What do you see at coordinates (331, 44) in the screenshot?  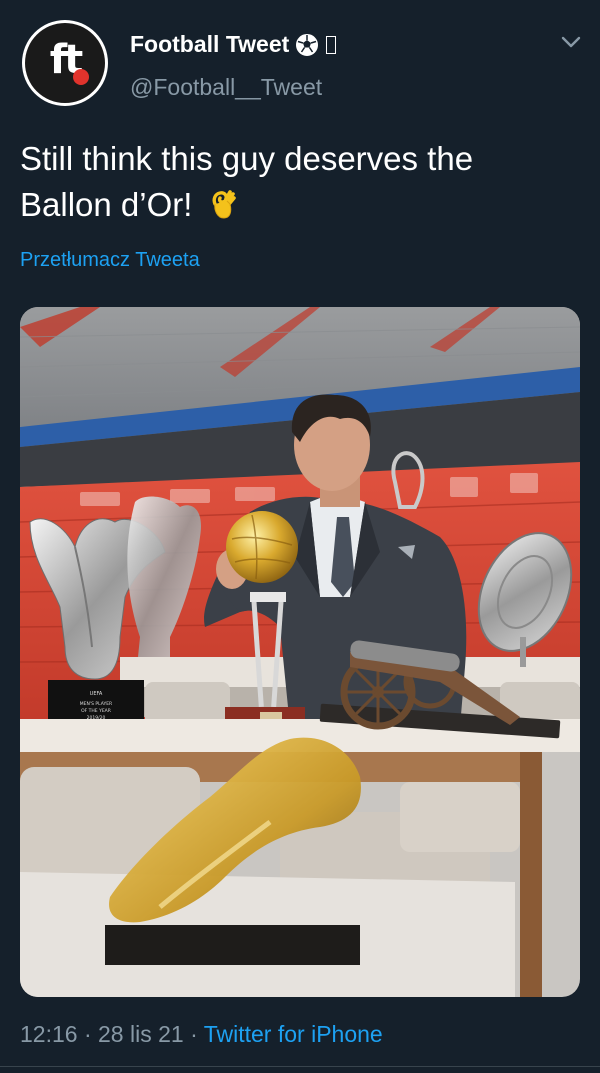 I see `unsupported-emoji-icon` at bounding box center [331, 44].